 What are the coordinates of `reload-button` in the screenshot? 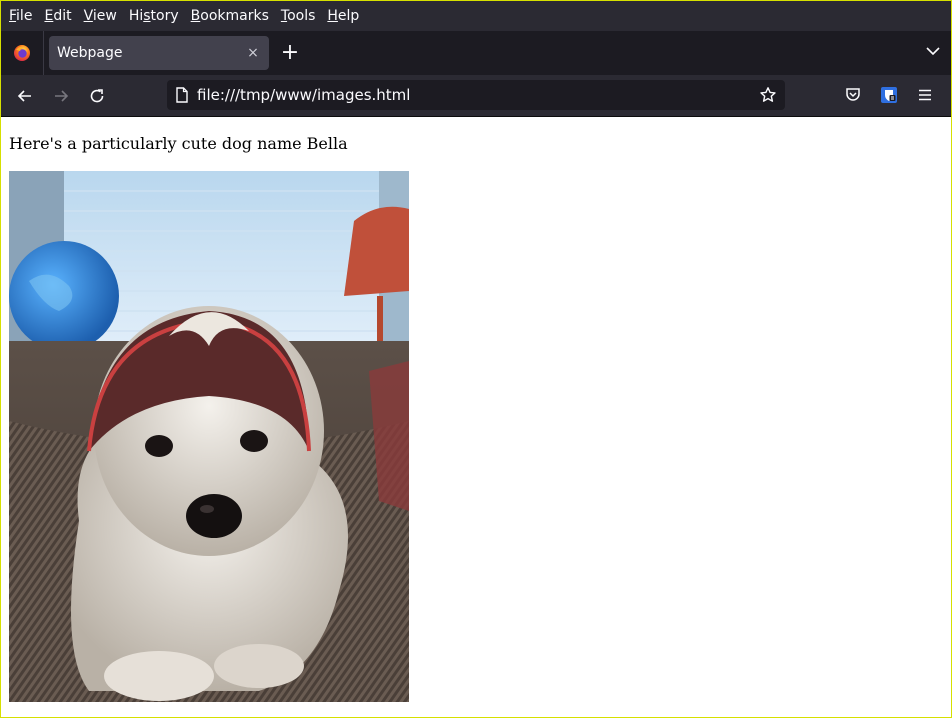 It's located at (97, 96).